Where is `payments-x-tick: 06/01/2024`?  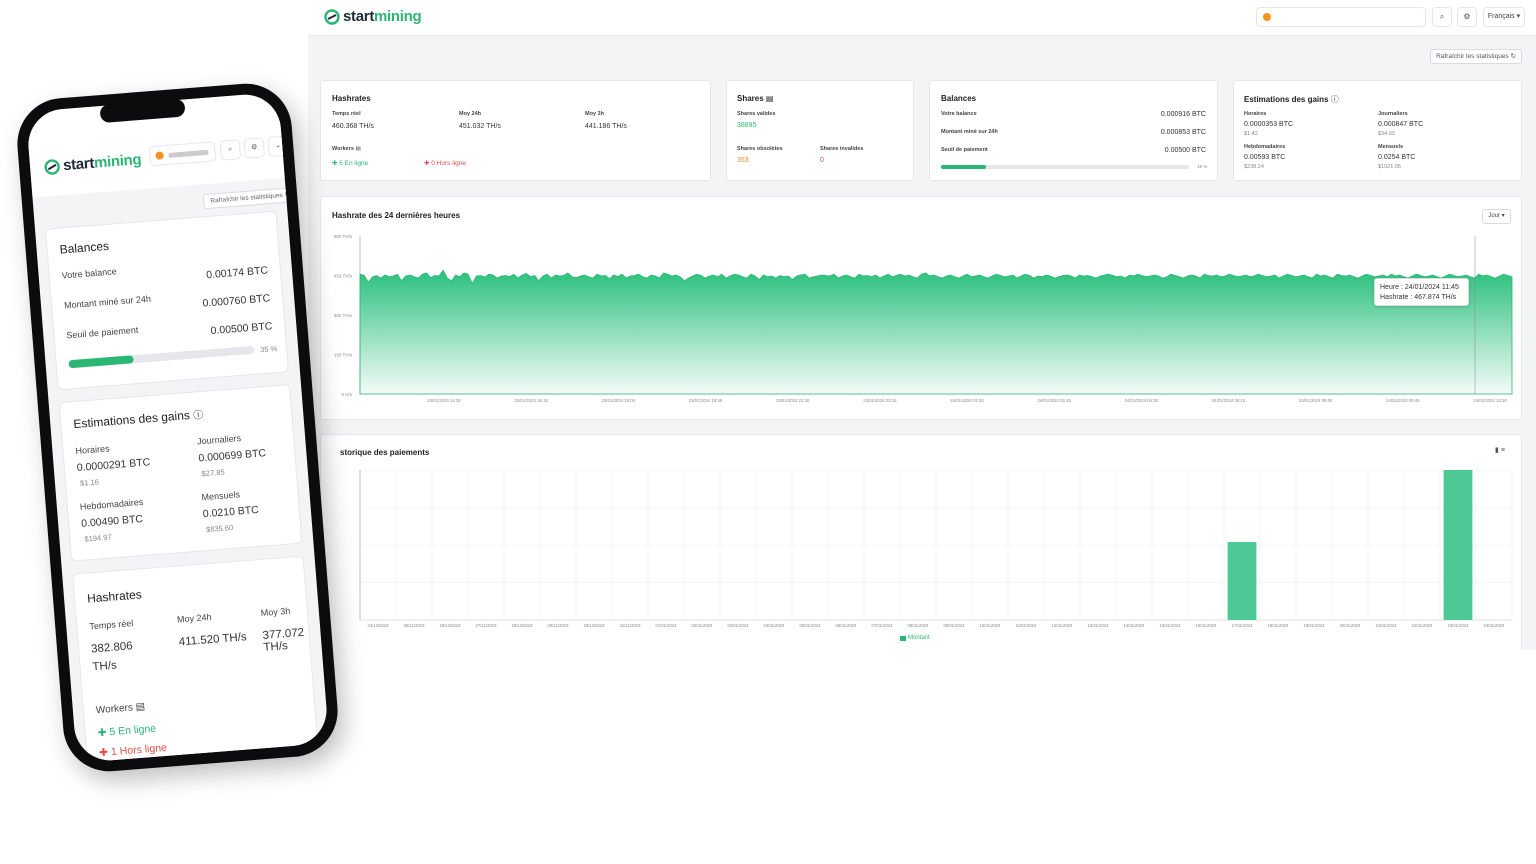
payments-x-tick: 06/01/2024 is located at coordinates (847, 625).